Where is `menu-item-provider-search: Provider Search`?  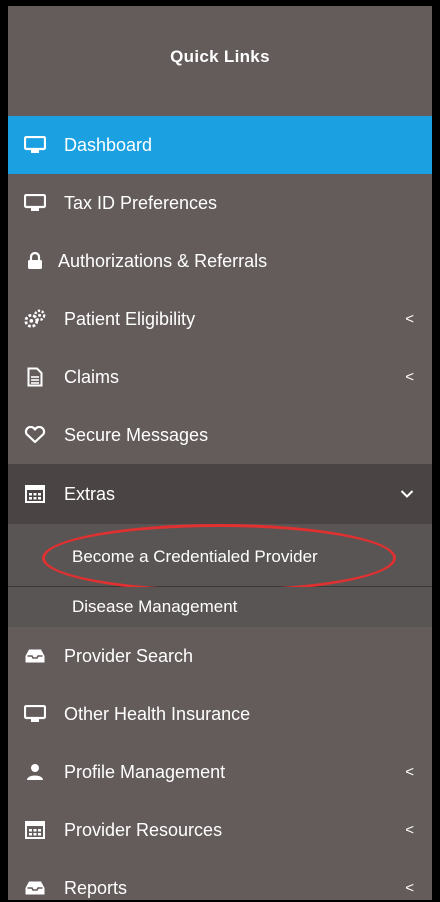
menu-item-provider-search: Provider Search is located at coordinates (220, 656).